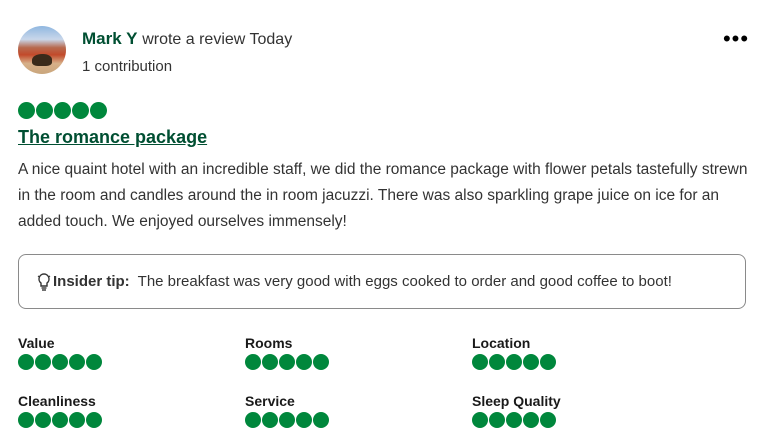 The height and width of the screenshot is (441, 764). Describe the element at coordinates (42, 60) in the screenshot. I see `bison-silhouette` at that location.